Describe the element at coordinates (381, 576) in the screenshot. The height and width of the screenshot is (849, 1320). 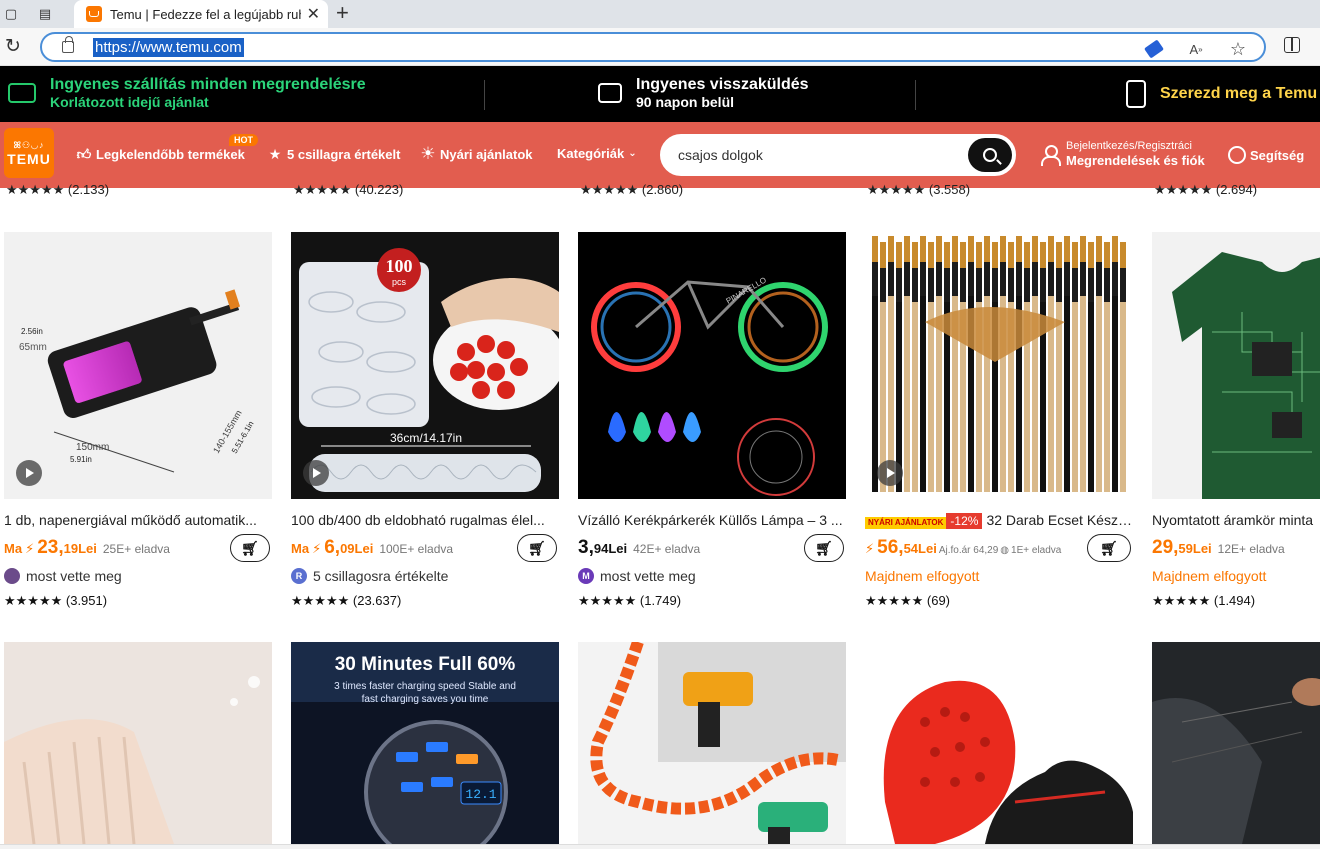
I see `social-proof-text: 5 csillagosra értékelte` at that location.